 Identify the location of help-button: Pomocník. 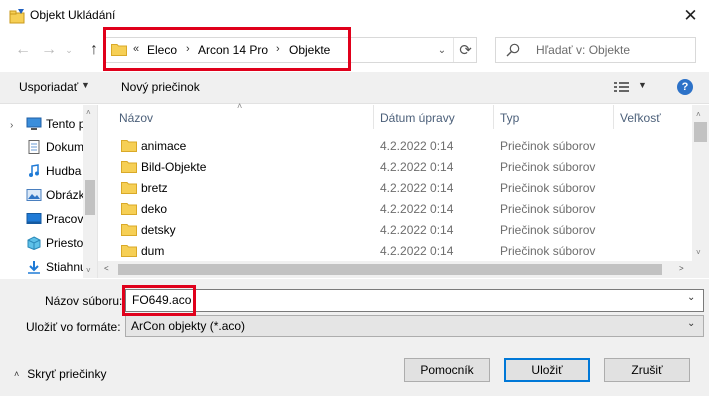
(447, 370).